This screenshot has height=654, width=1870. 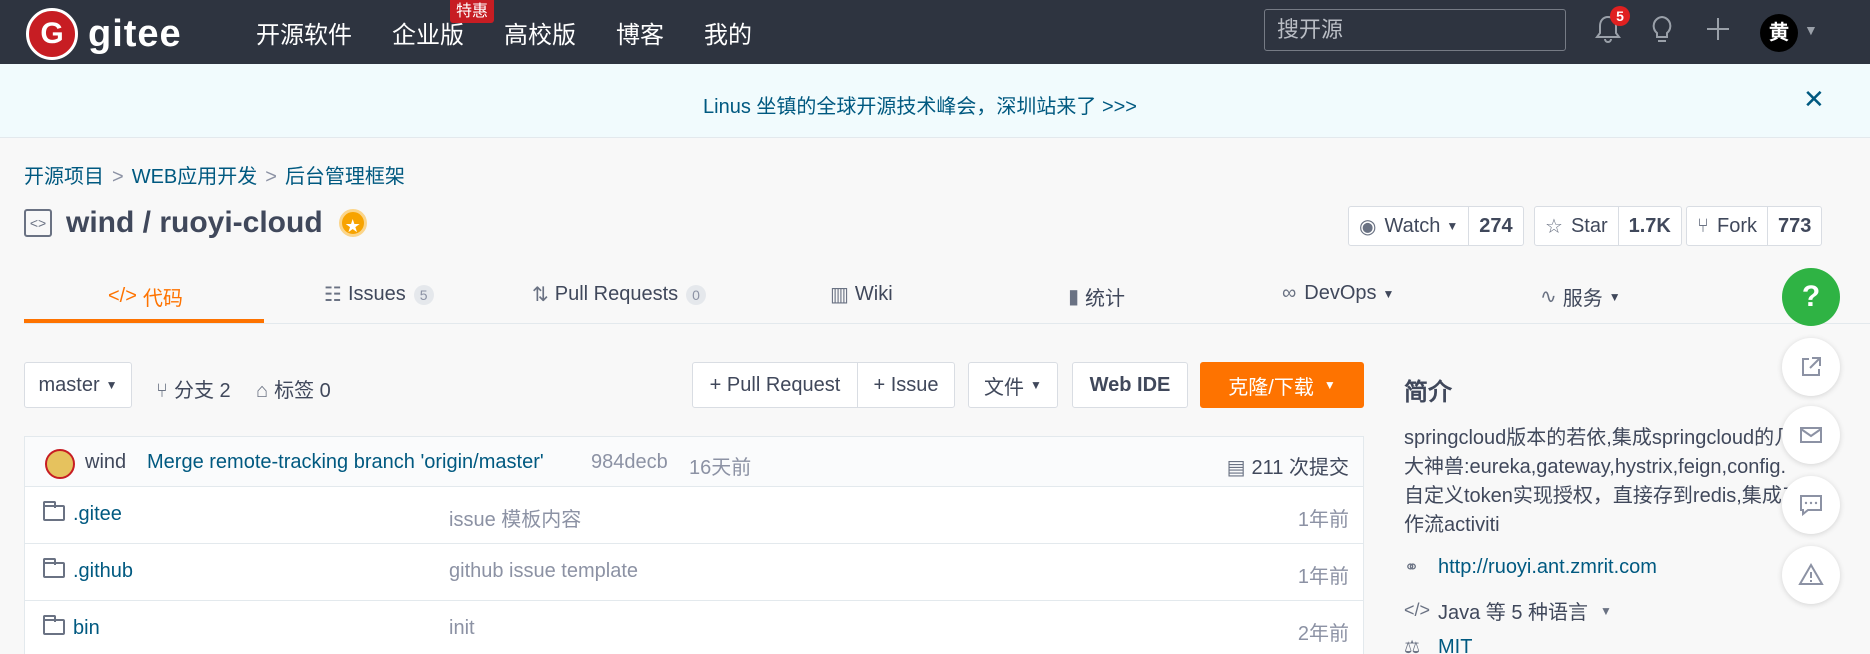 I want to click on repo-header: <> wind / ruoyi-cloud ★, so click(x=195, y=223).